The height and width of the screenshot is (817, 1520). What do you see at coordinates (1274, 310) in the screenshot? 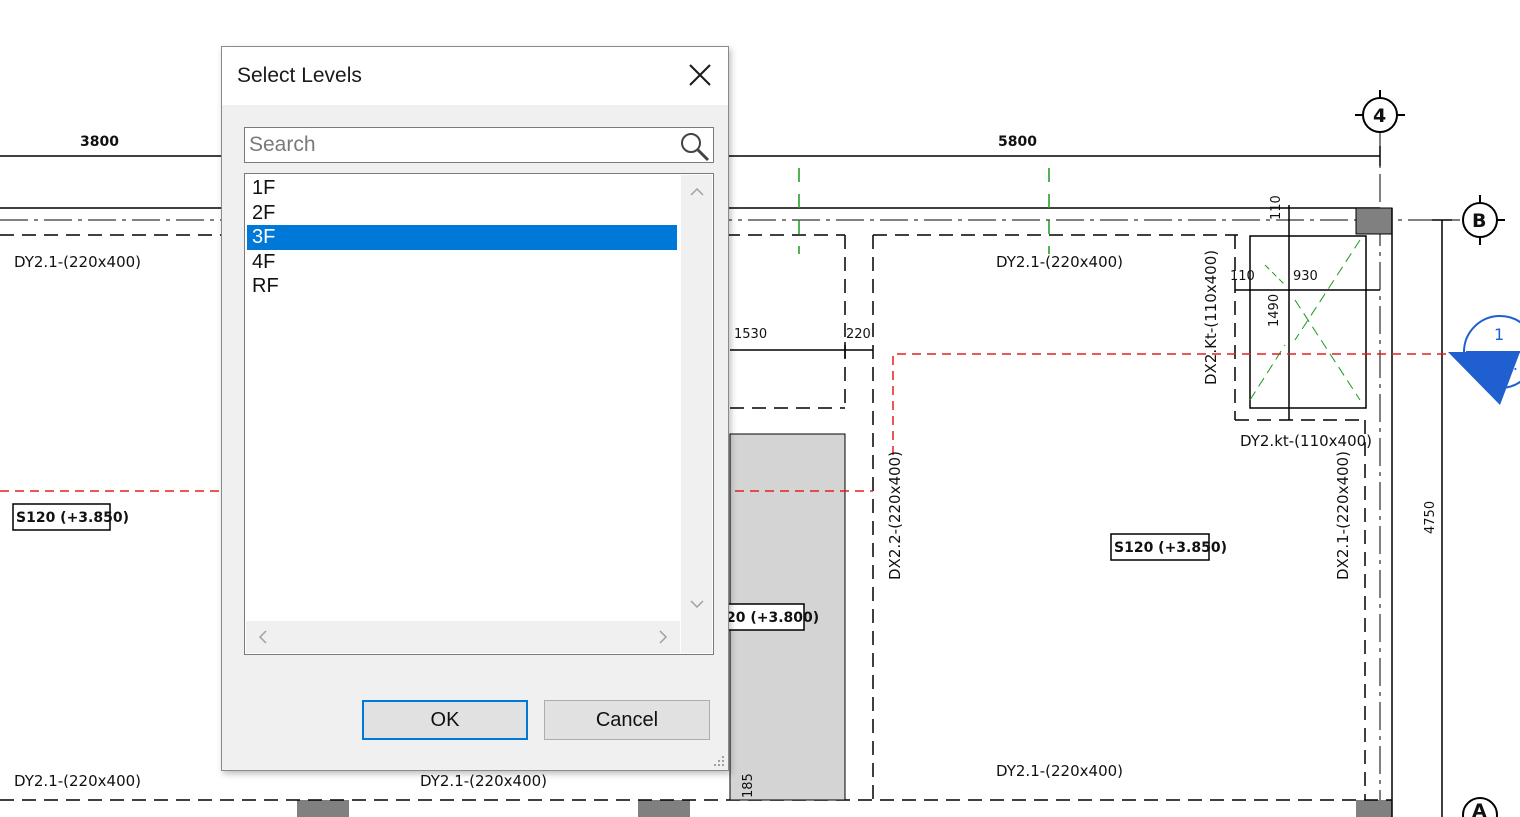
I see `dim-1490: 1490` at bounding box center [1274, 310].